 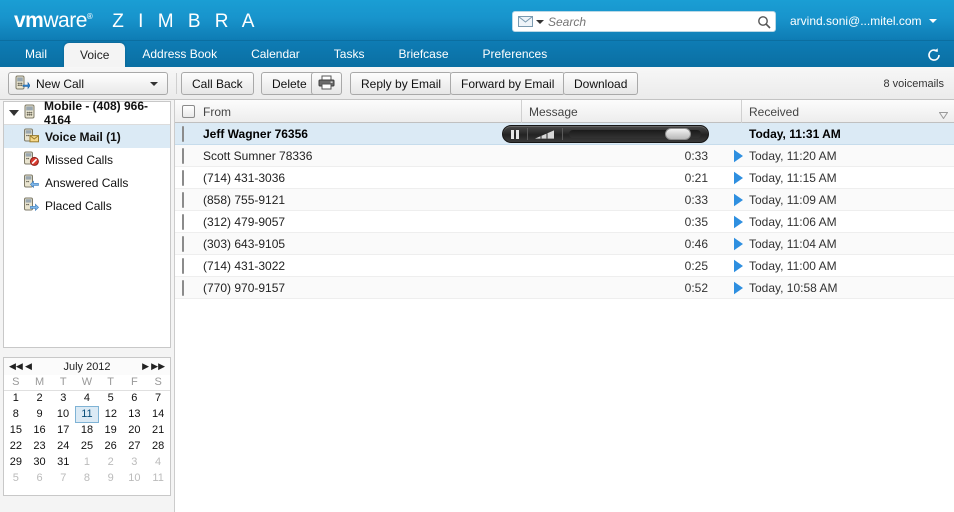 I want to click on column-header-received: Received, so click(x=774, y=111).